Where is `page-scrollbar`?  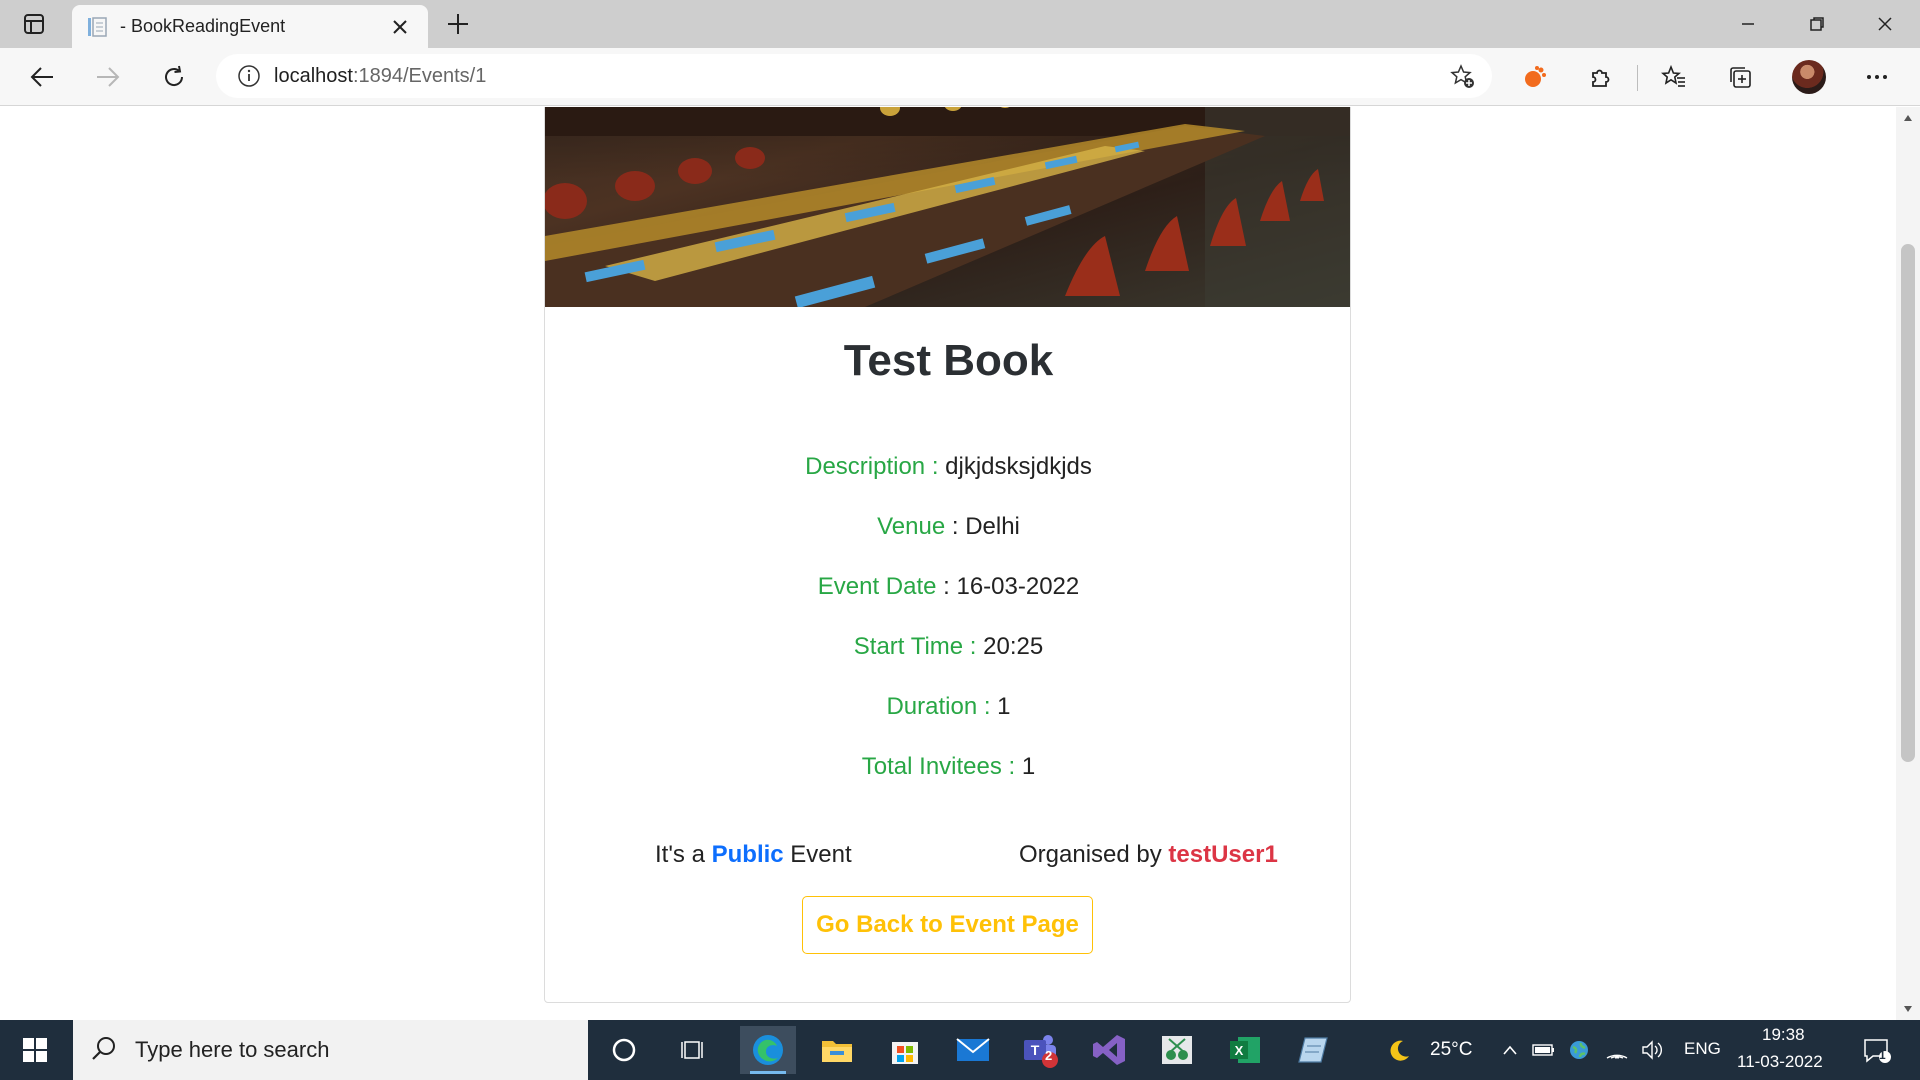
page-scrollbar is located at coordinates (1908, 563).